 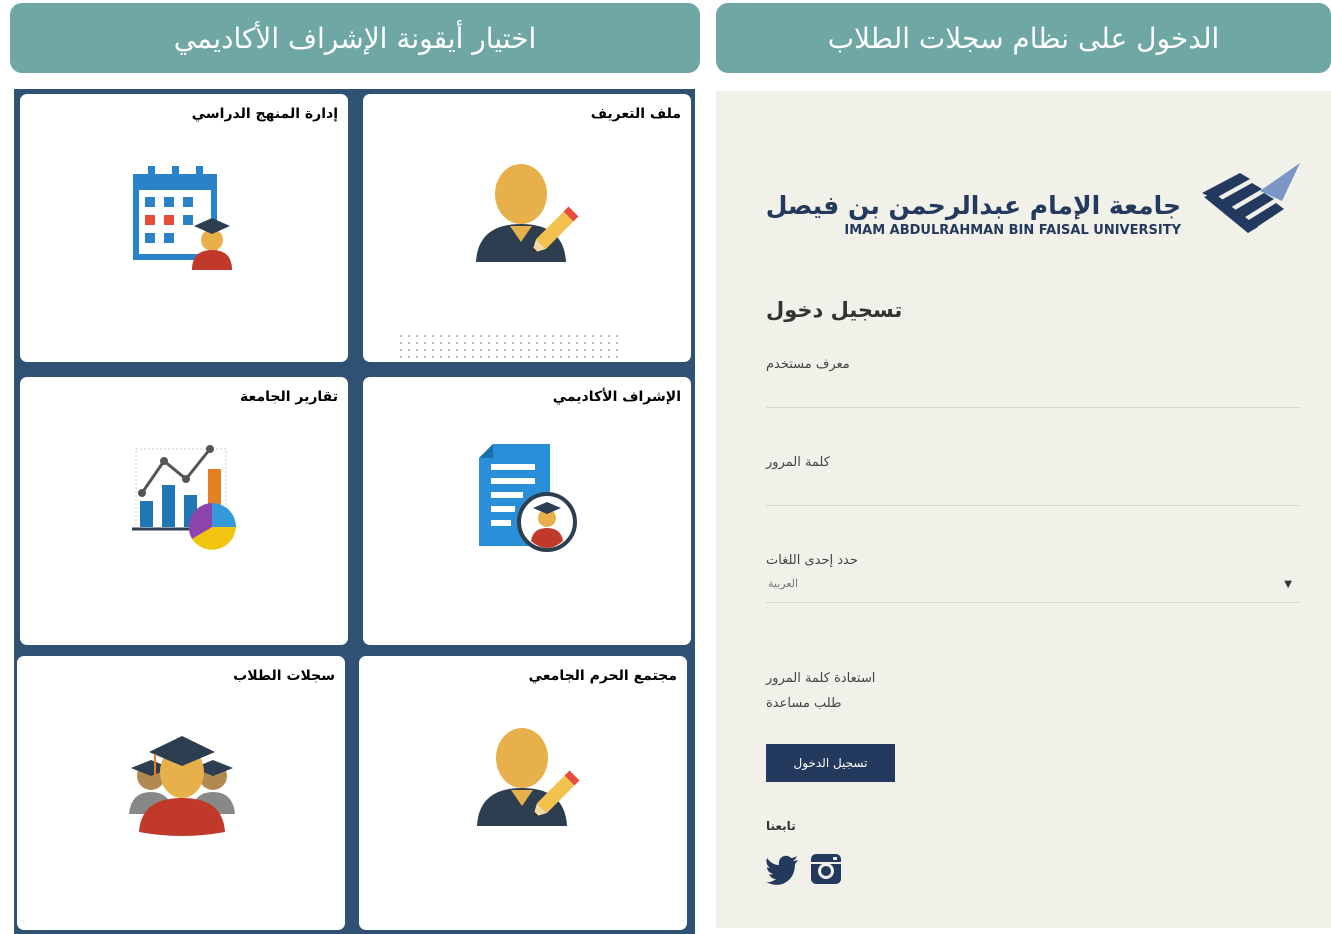 What do you see at coordinates (798, 462) in the screenshot?
I see `password-label: كلمة المرور` at bounding box center [798, 462].